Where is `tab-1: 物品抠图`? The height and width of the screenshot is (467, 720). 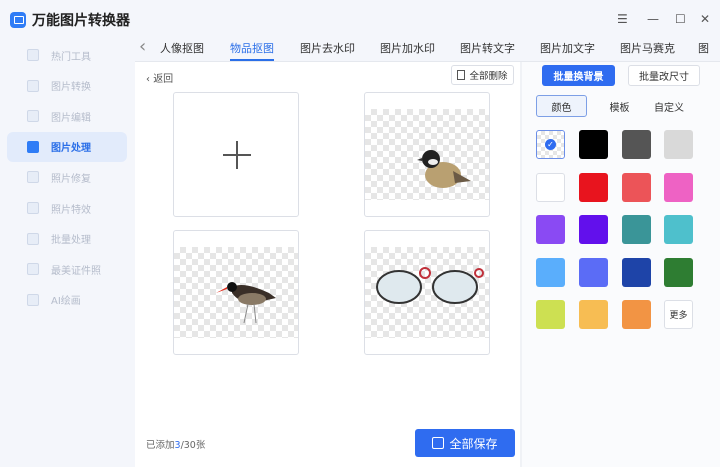 tab-1: 物品抠图 is located at coordinates (252, 50).